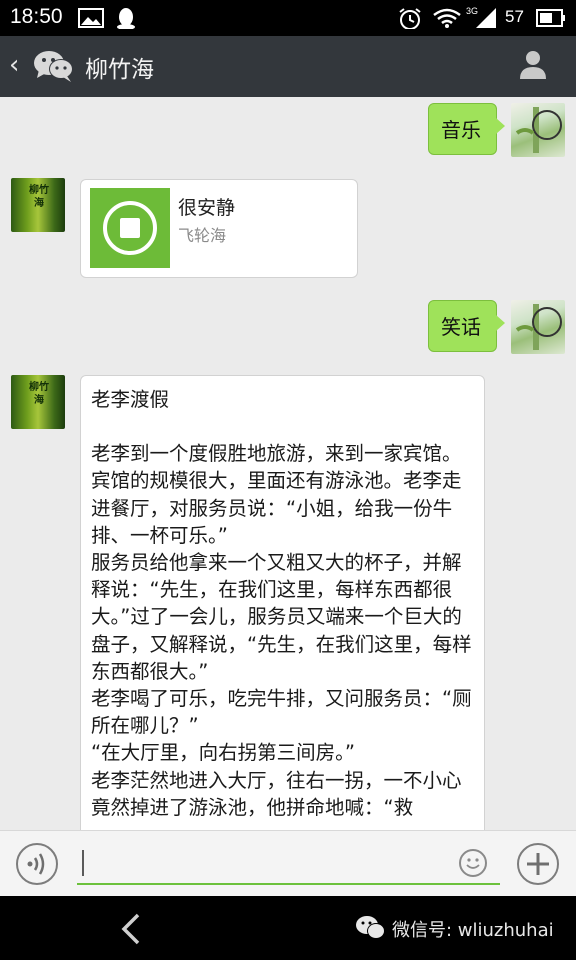  I want to click on message-text: 音乐, so click(461, 130).